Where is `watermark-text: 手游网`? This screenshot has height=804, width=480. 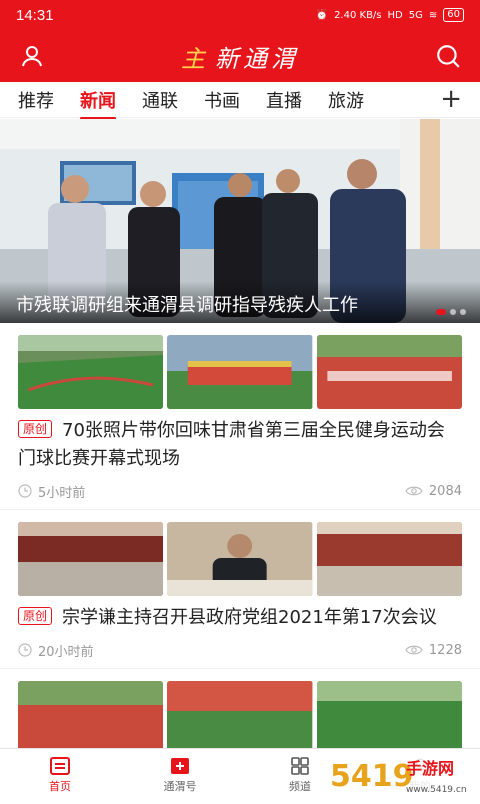 watermark-text: 手游网 is located at coordinates (430, 768).